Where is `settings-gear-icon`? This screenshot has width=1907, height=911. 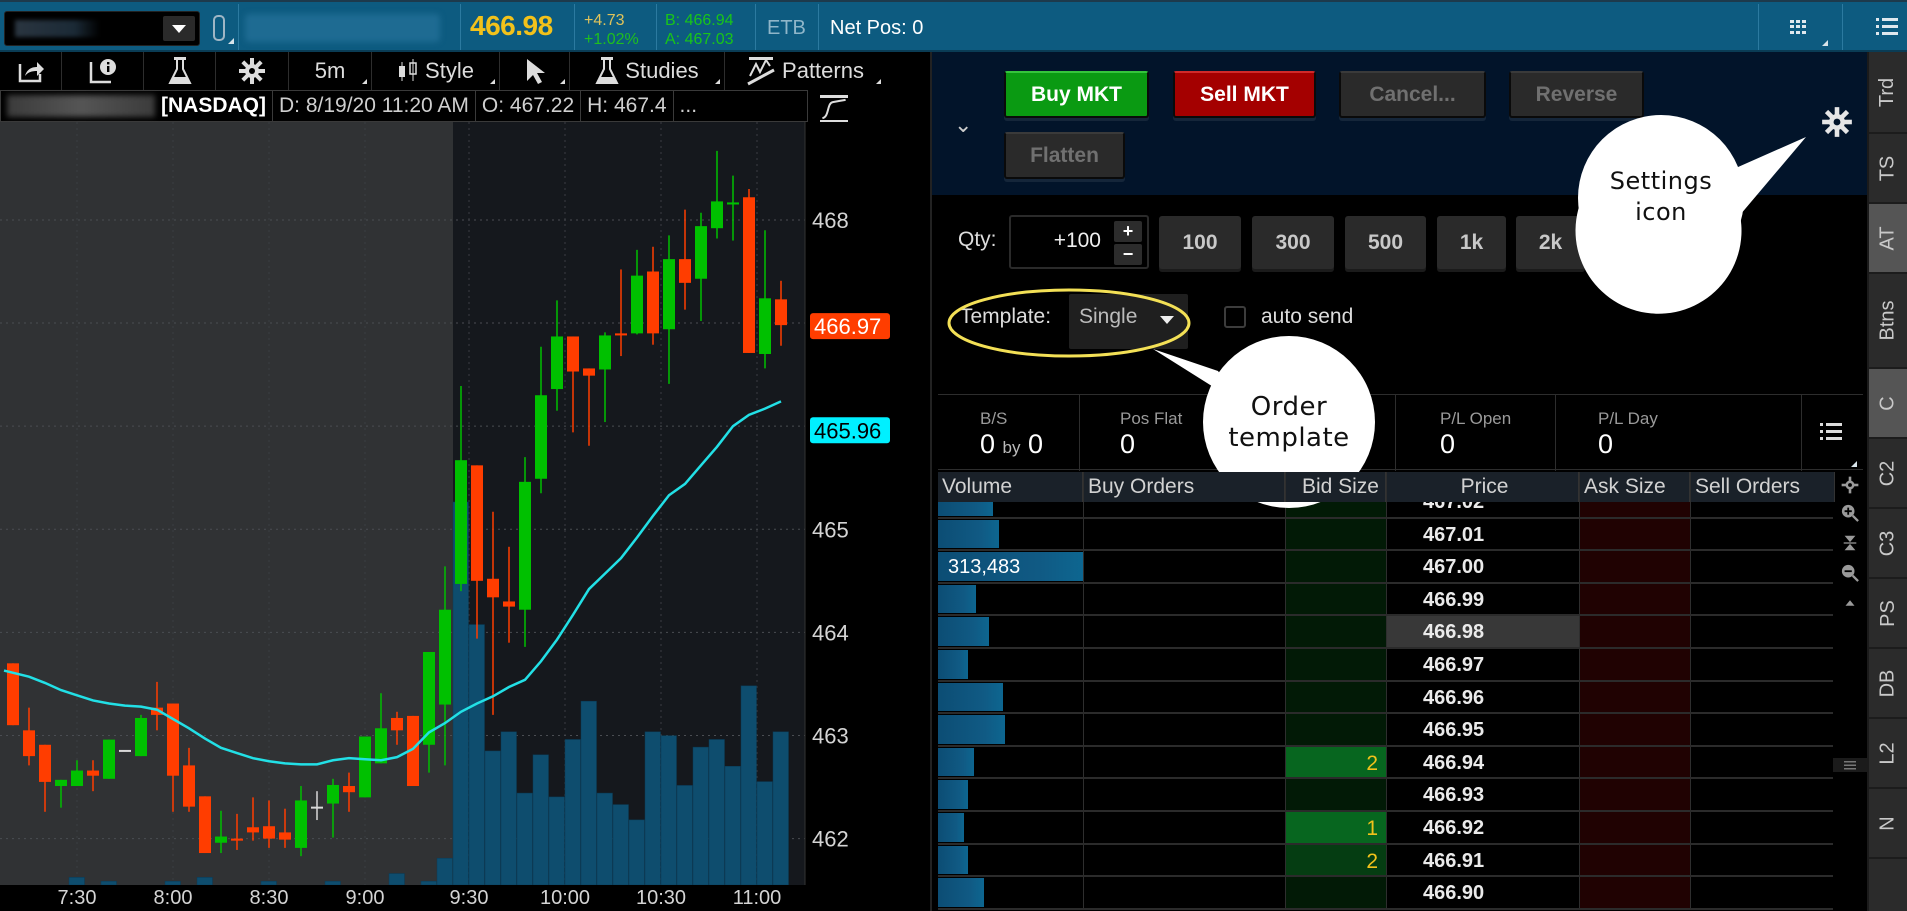 settings-gear-icon is located at coordinates (1837, 122).